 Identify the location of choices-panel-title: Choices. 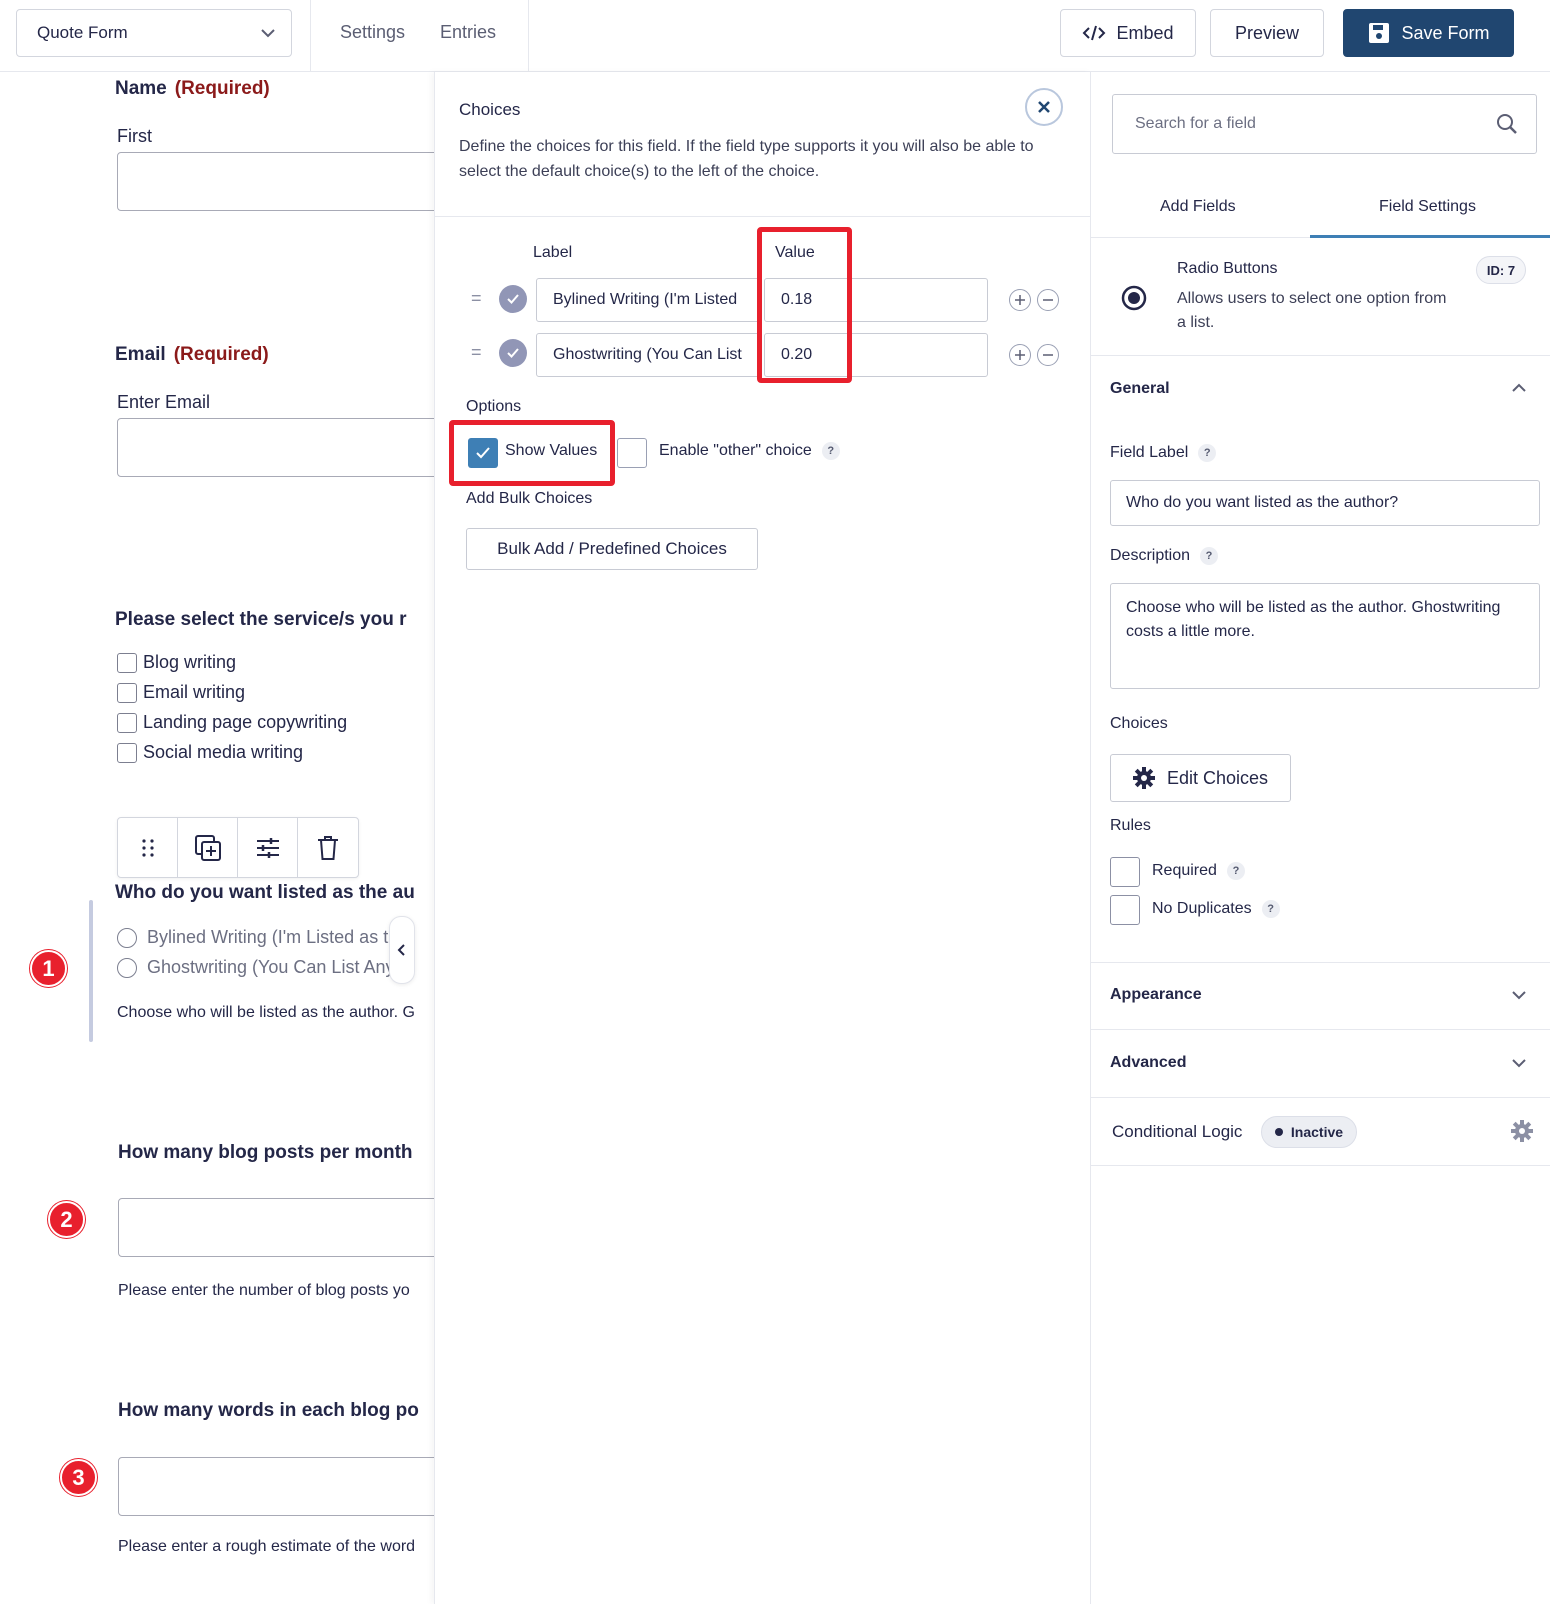
(490, 109).